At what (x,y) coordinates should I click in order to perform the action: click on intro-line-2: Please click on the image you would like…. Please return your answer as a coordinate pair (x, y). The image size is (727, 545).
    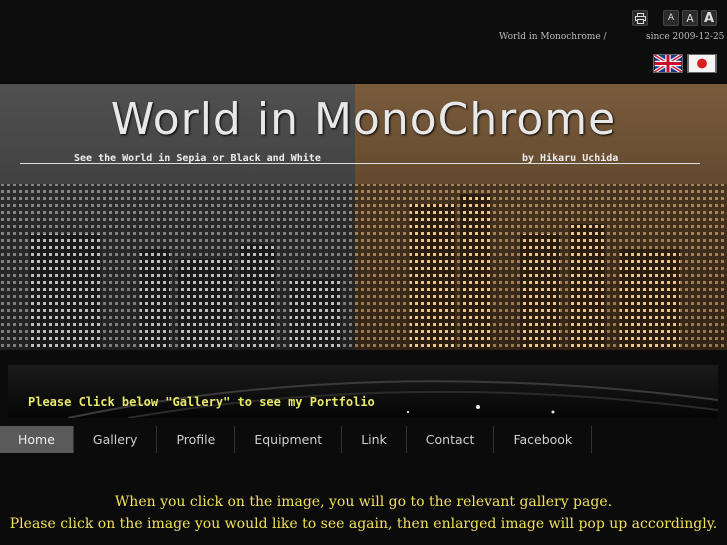
    Looking at the image, I should click on (363, 524).